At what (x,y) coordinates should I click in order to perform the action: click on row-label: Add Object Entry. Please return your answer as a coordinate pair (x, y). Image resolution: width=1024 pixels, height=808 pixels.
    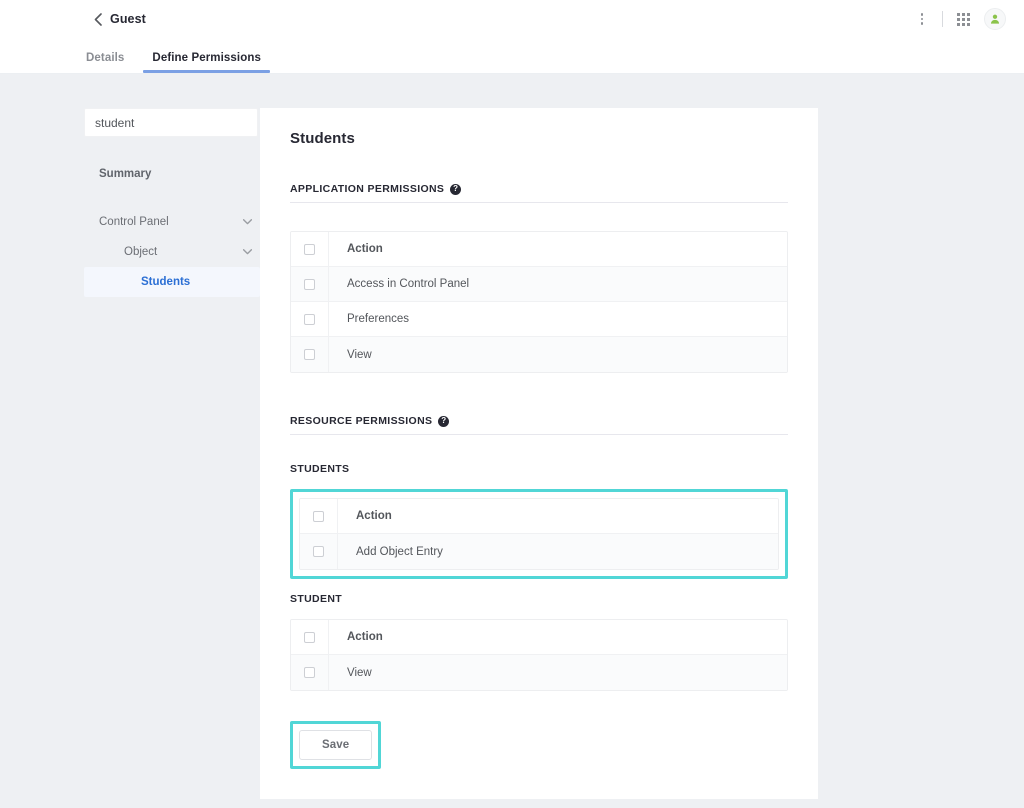
    Looking at the image, I should click on (399, 551).